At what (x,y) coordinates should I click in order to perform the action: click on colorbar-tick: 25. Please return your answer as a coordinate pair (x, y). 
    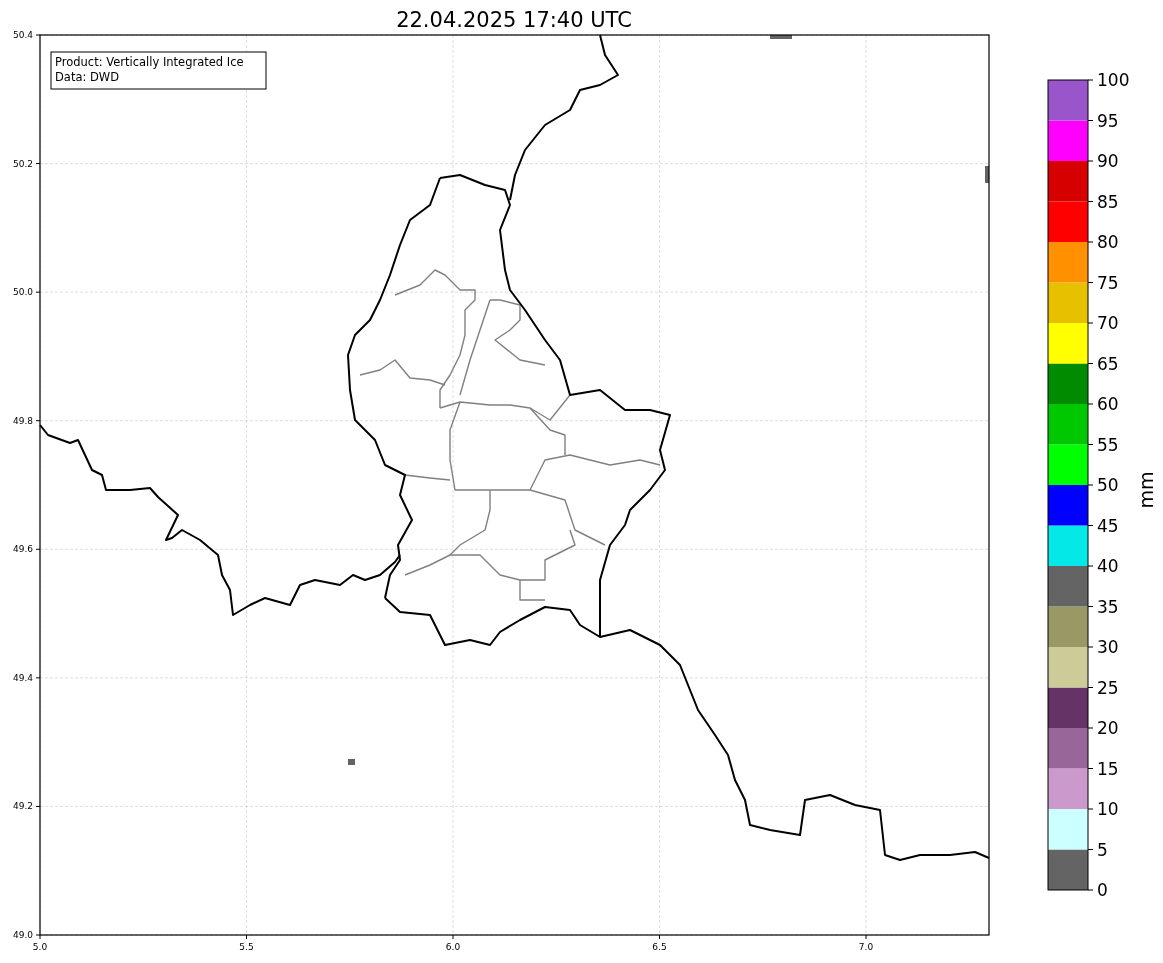
    Looking at the image, I should click on (1103, 687).